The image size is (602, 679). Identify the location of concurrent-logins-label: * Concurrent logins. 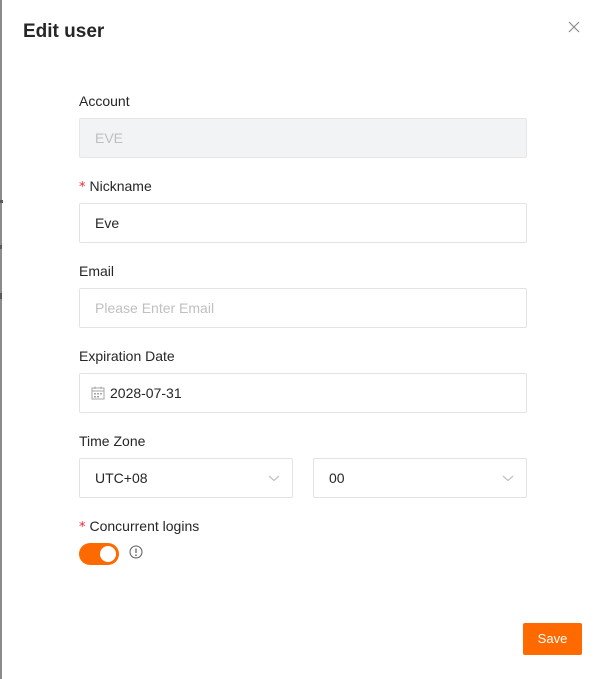
(139, 527).